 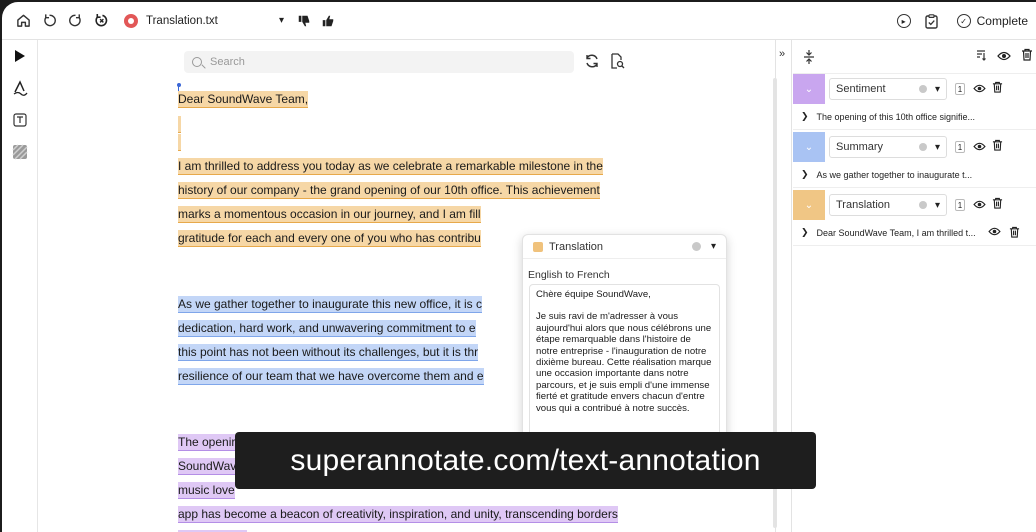 I want to click on hatched-region-icon, so click(x=20, y=152).